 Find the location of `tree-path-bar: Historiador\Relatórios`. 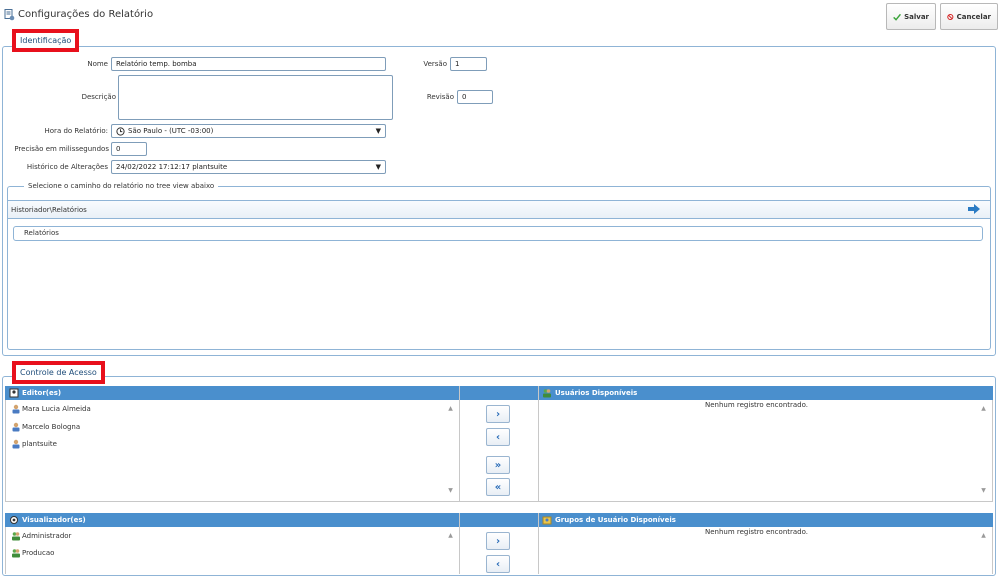

tree-path-bar: Historiador\Relatórios is located at coordinates (499, 209).